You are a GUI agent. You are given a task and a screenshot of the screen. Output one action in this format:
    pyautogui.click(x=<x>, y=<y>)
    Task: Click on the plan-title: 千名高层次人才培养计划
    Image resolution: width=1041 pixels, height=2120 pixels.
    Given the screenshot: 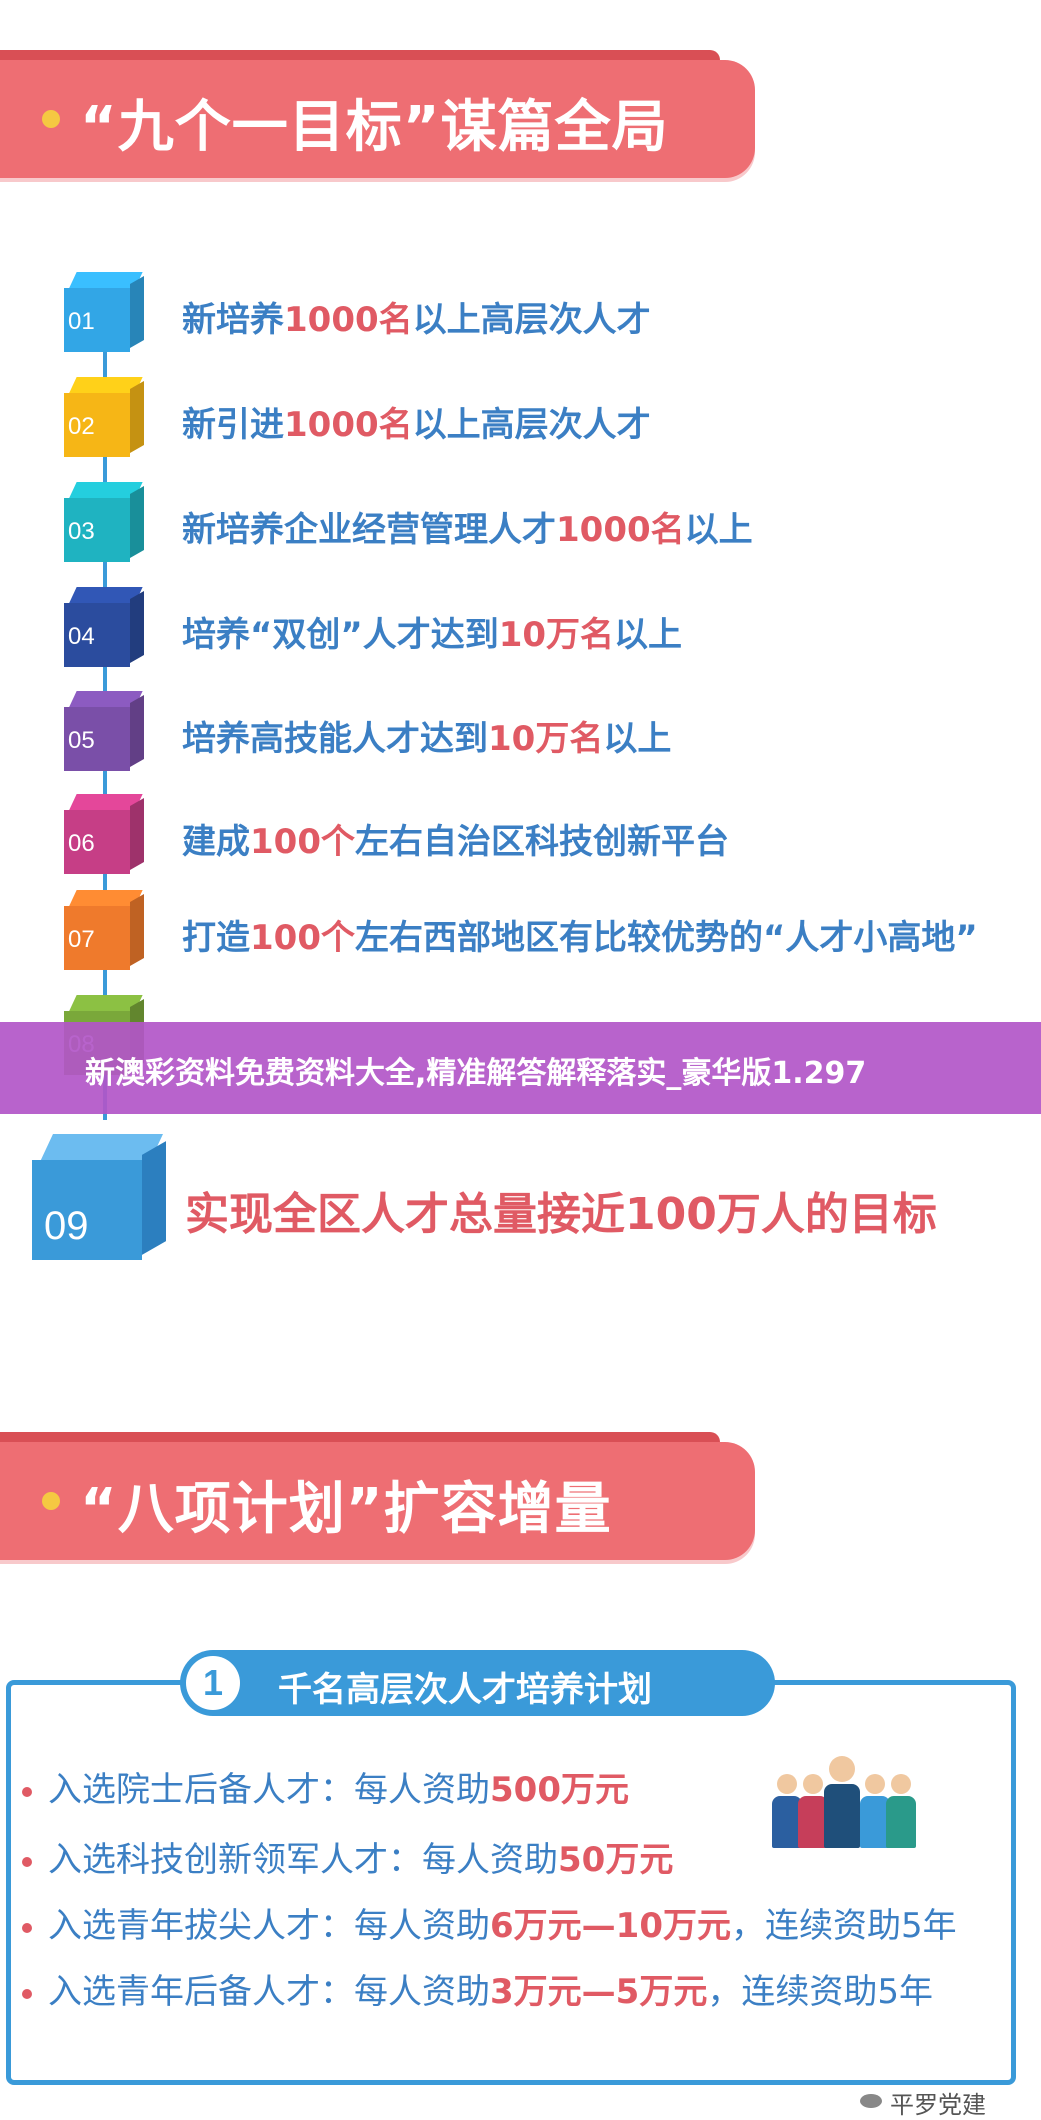 What is the action you would take?
    pyautogui.click(x=465, y=1690)
    